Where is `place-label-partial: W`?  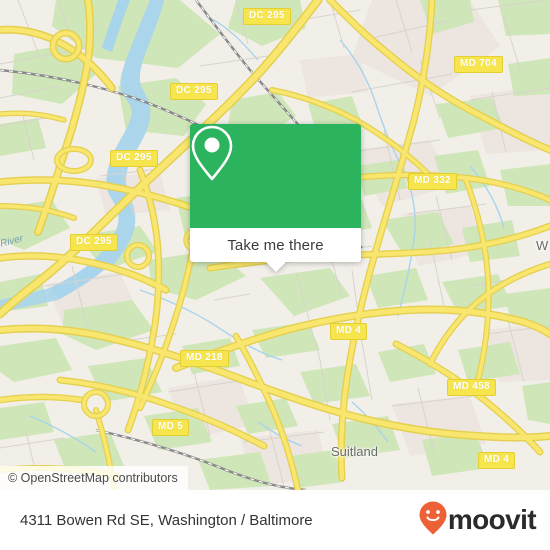 place-label-partial: W is located at coordinates (542, 245).